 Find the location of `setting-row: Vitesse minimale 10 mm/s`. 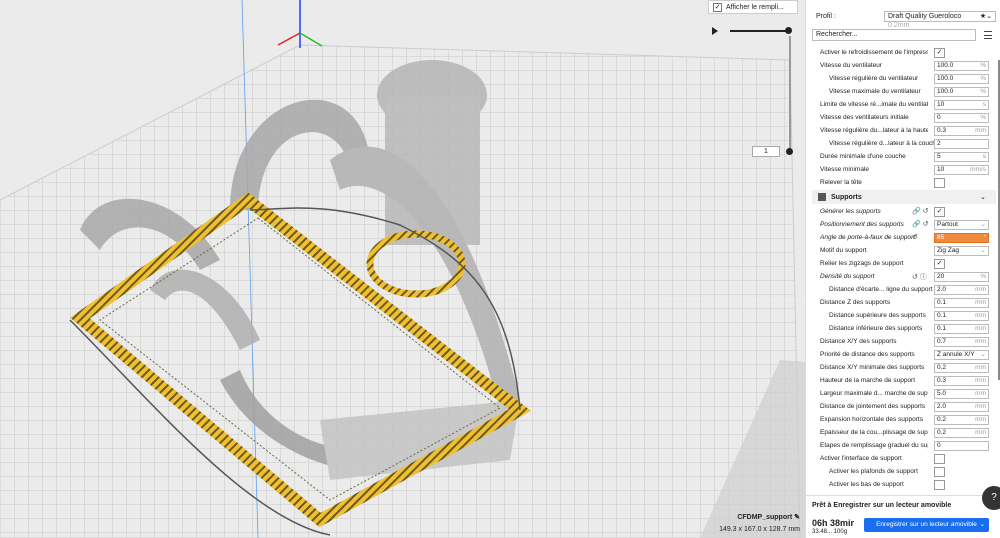

setting-row: Vitesse minimale 10 mm/s is located at coordinates (904, 169).